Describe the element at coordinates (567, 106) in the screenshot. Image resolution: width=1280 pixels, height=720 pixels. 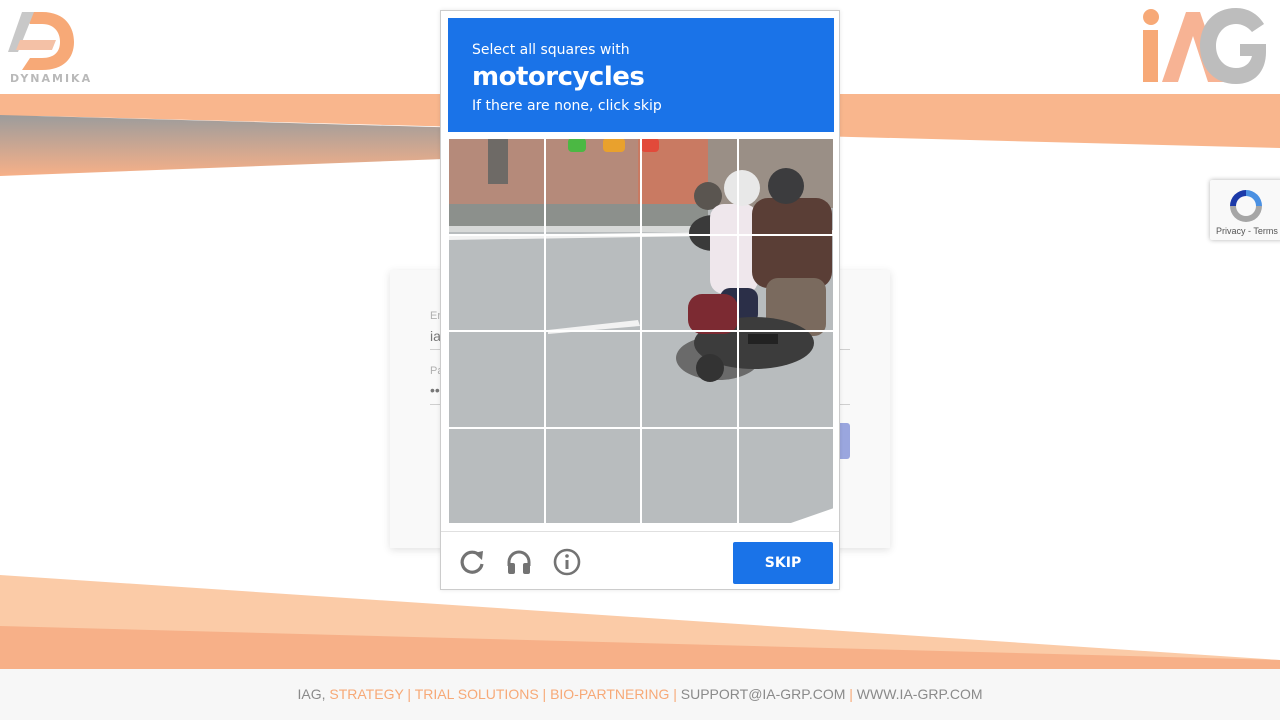
I see `captcha-hint: If there are none, click skip` at that location.